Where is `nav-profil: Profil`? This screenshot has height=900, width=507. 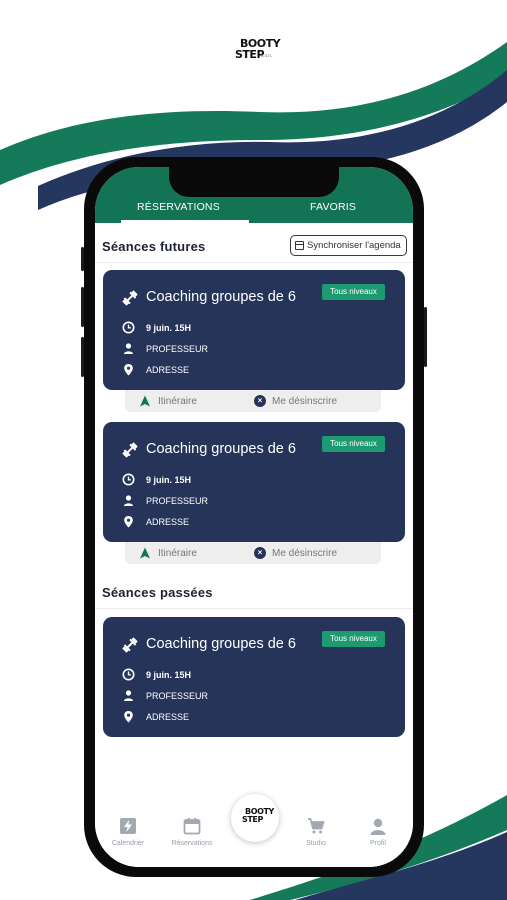
nav-profil: Profil is located at coordinates (378, 835).